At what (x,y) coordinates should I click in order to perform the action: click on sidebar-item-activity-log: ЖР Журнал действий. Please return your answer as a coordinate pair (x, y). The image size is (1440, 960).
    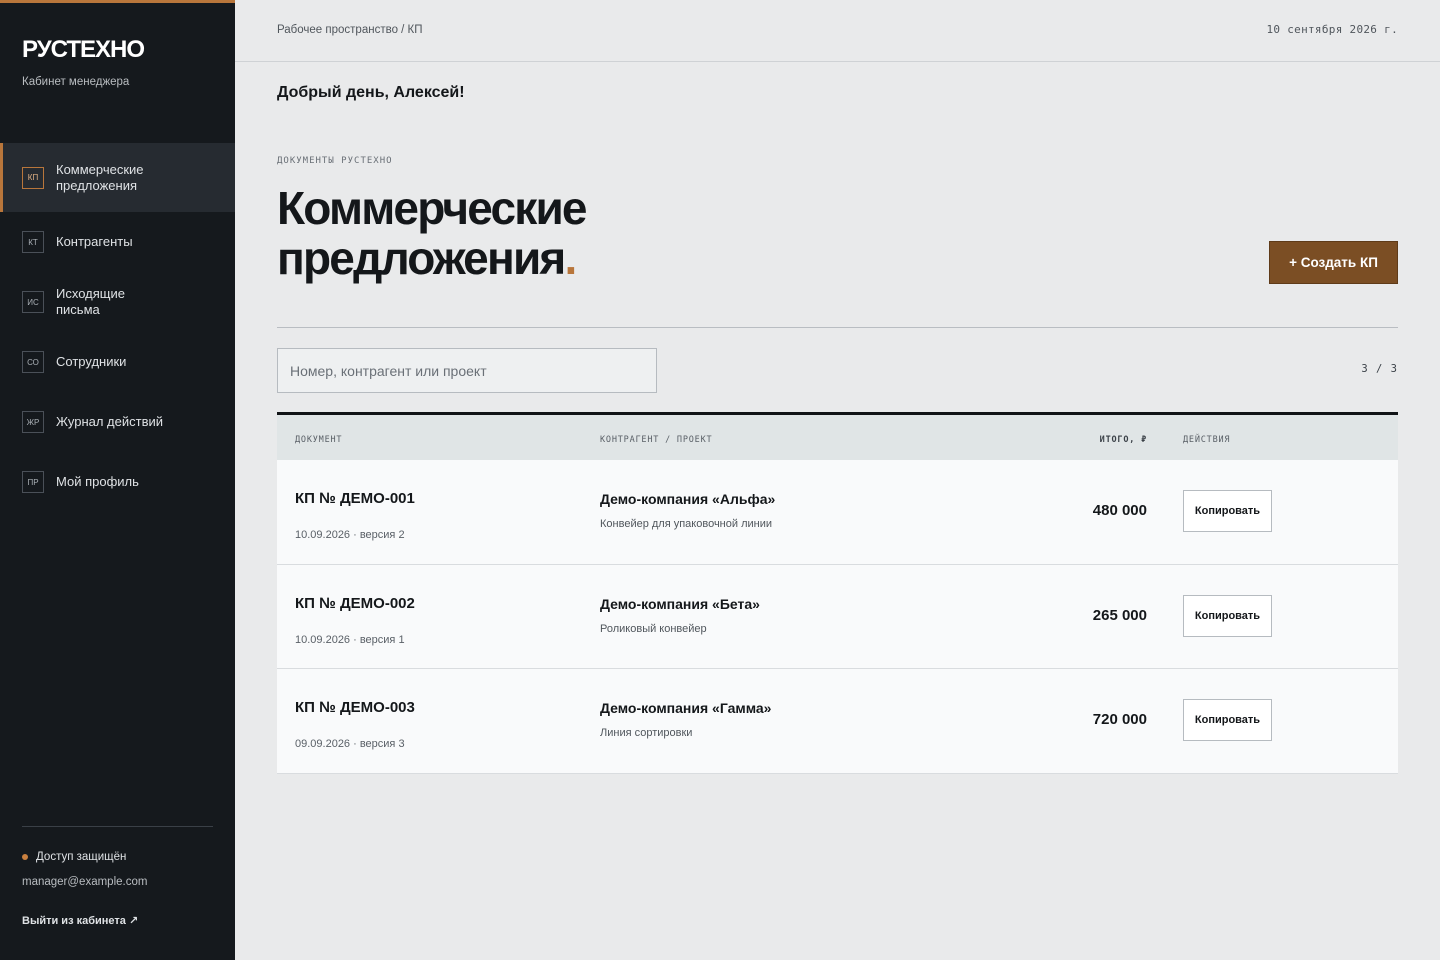
    Looking at the image, I should click on (117, 422).